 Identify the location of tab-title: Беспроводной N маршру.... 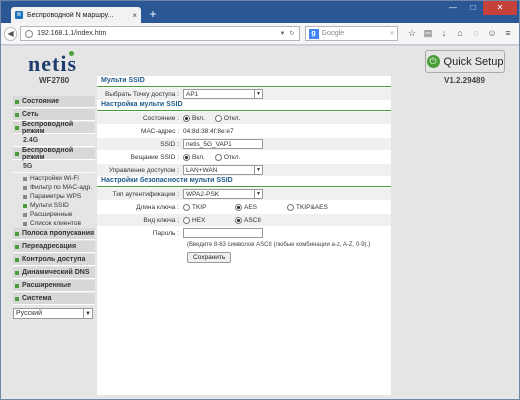
(70, 15).